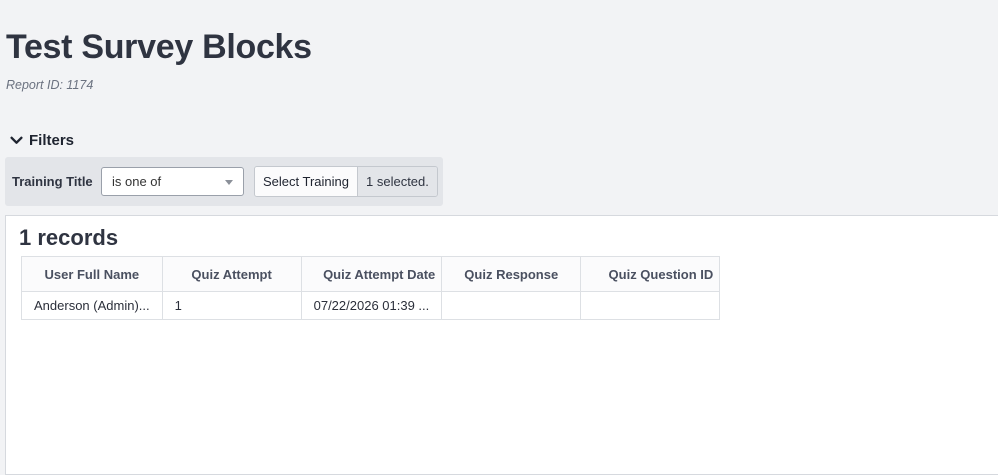 Image resolution: width=998 pixels, height=475 pixels. What do you see at coordinates (650, 305) in the screenshot?
I see `cell-quiz-question-id` at bounding box center [650, 305].